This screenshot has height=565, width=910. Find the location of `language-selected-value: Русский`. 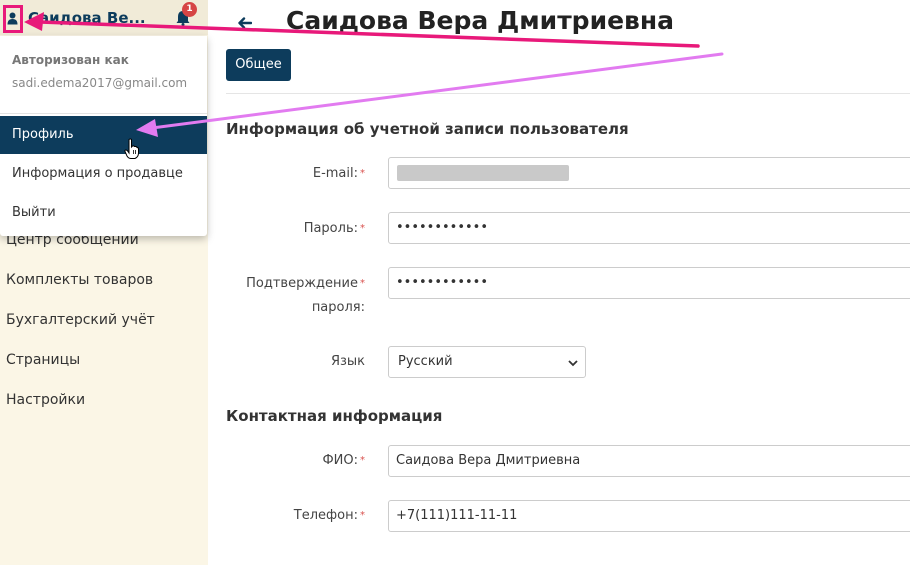

language-selected-value: Русский is located at coordinates (425, 361).